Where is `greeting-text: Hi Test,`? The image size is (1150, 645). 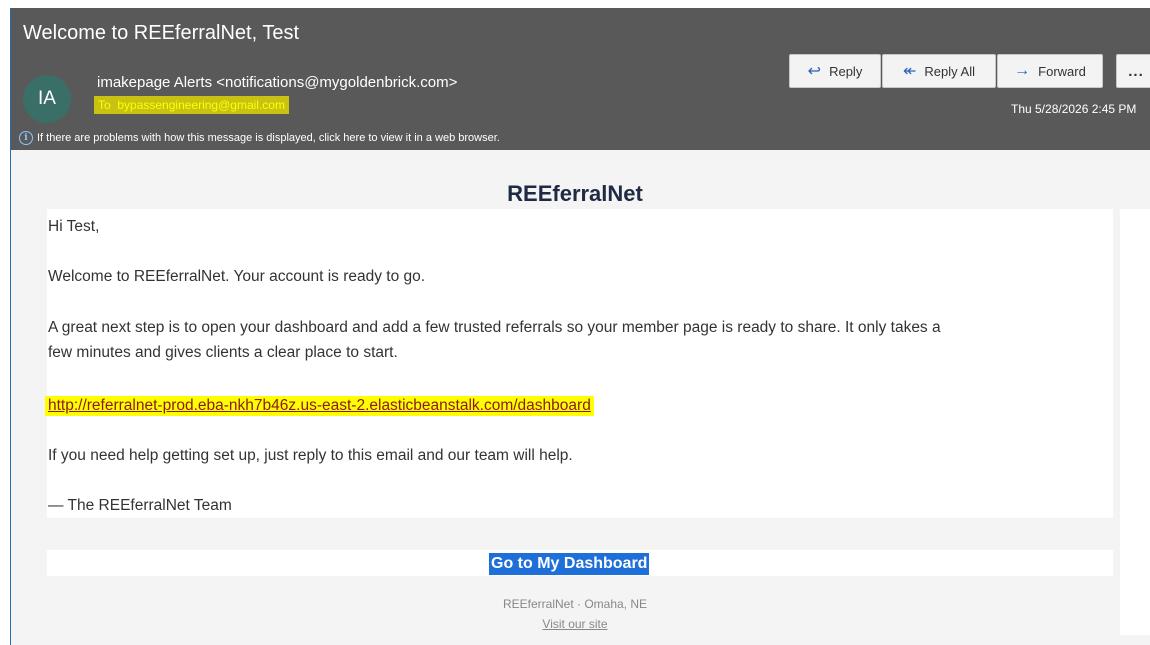
greeting-text: Hi Test, is located at coordinates (74, 226).